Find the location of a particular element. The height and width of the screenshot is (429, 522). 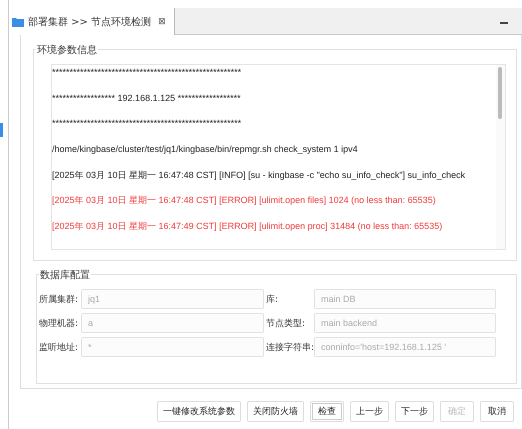

log-line: [2025年 03月 10日 星期一 16:47:49 CST] [ERROR] [ulimit.open proc] 31484 (no less than: 65535) is located at coordinates (247, 226).